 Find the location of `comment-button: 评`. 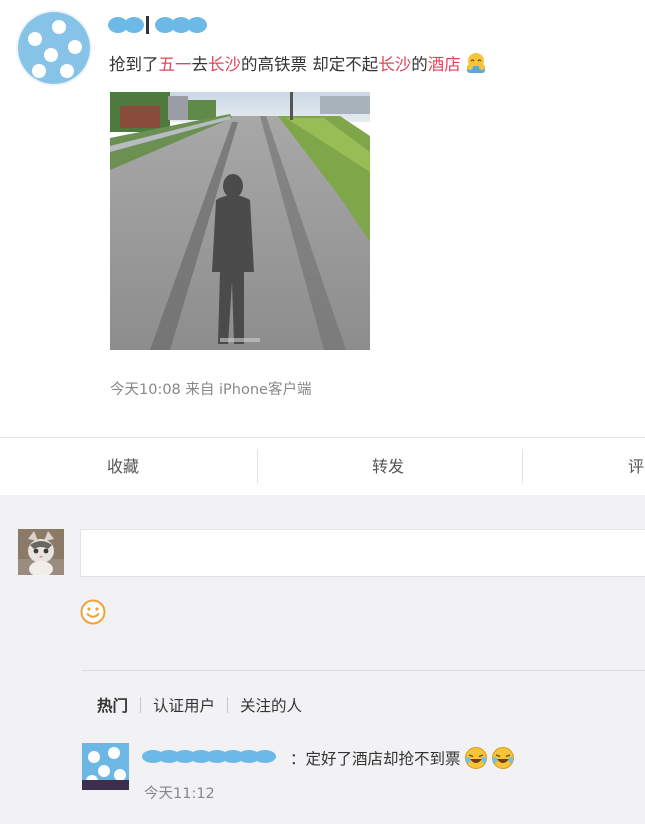

comment-button: 评 is located at coordinates (636, 467).